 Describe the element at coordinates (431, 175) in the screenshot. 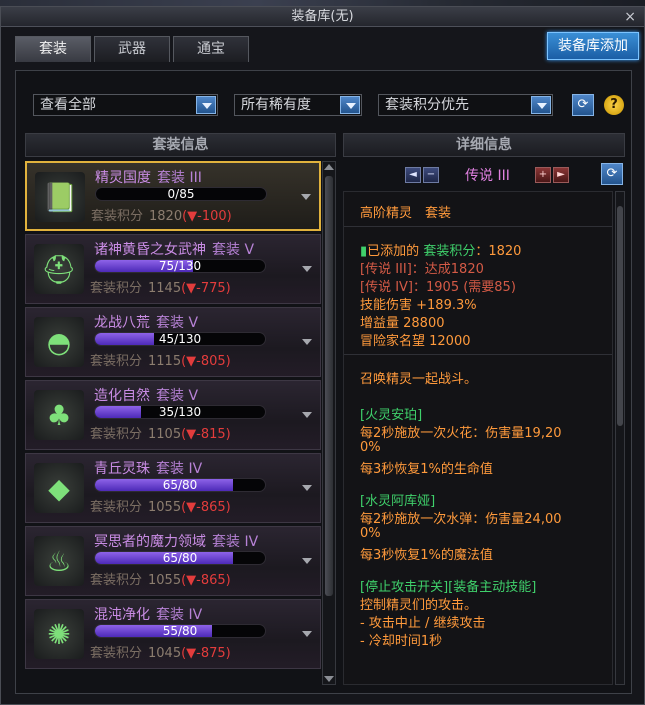

I see `prev-grade-minus-icon: −` at that location.